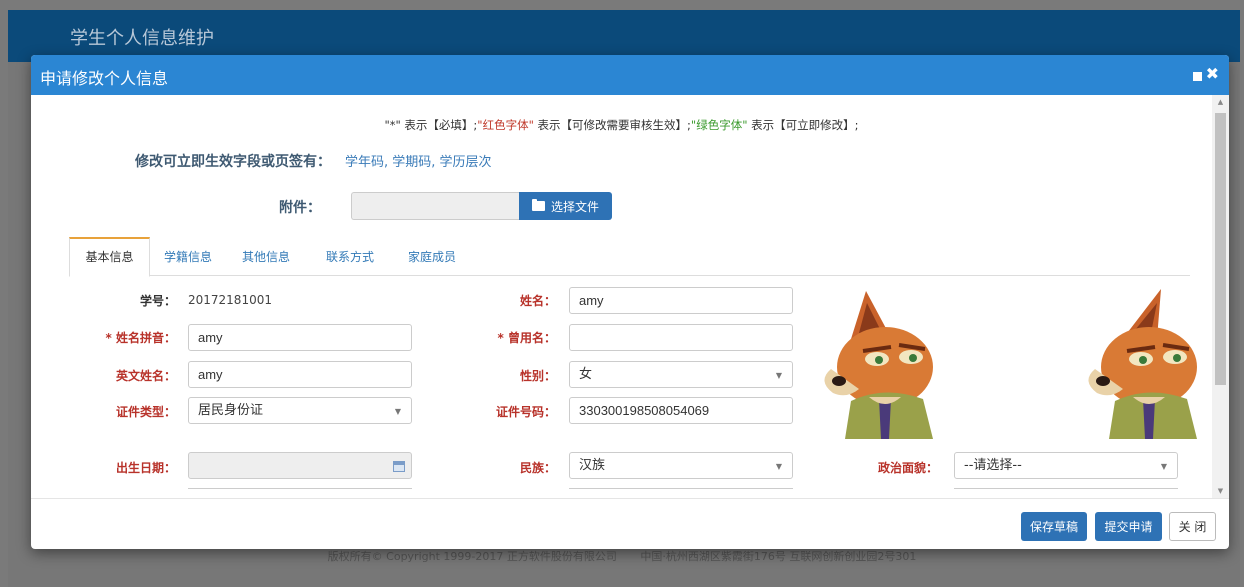 The width and height of the screenshot is (1244, 587). What do you see at coordinates (145, 468) in the screenshot?
I see `birth-date-label: 出生日期：` at bounding box center [145, 468].